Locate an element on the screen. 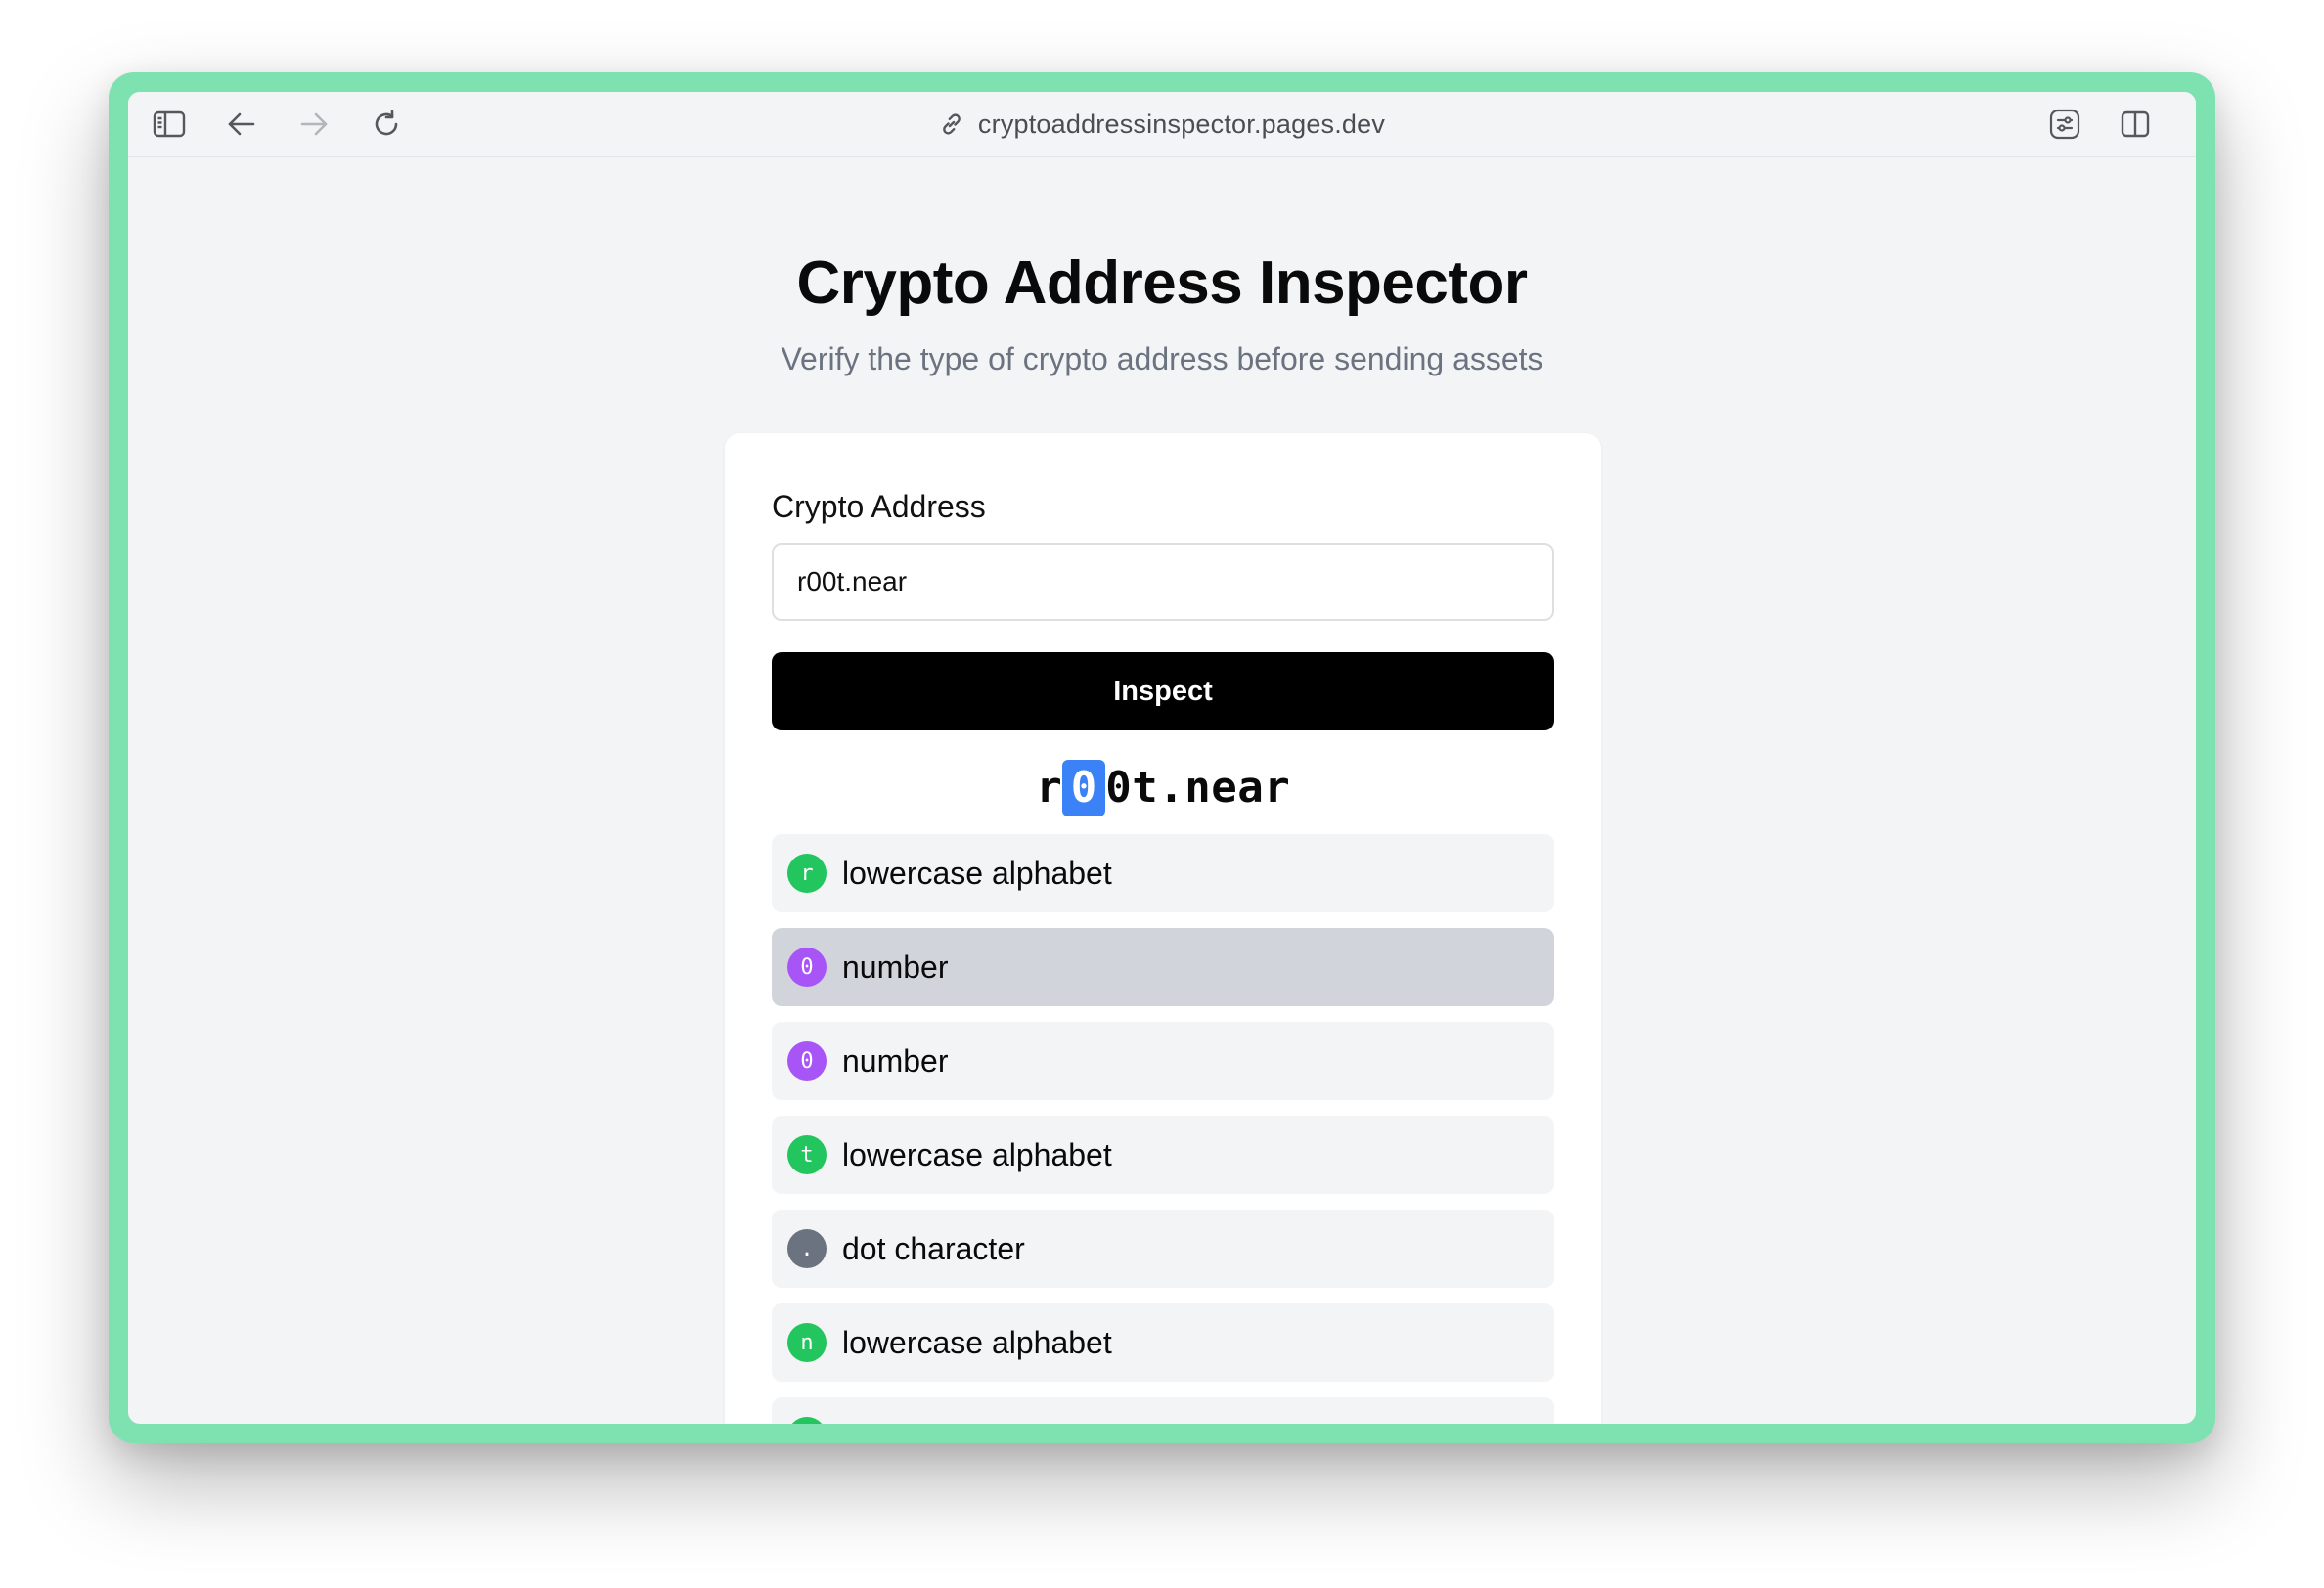 This screenshot has width=2324, height=1588. address-input is located at coordinates (1163, 582).